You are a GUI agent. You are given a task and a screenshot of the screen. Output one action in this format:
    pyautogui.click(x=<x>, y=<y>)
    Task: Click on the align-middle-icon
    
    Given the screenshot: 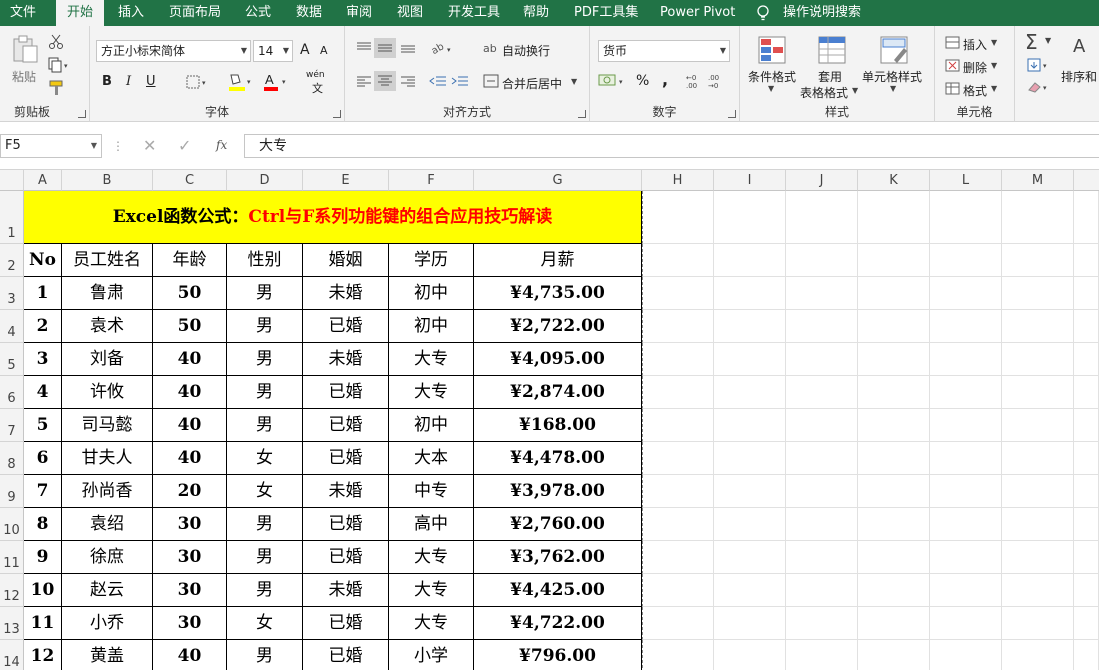 What is the action you would take?
    pyautogui.click(x=385, y=48)
    